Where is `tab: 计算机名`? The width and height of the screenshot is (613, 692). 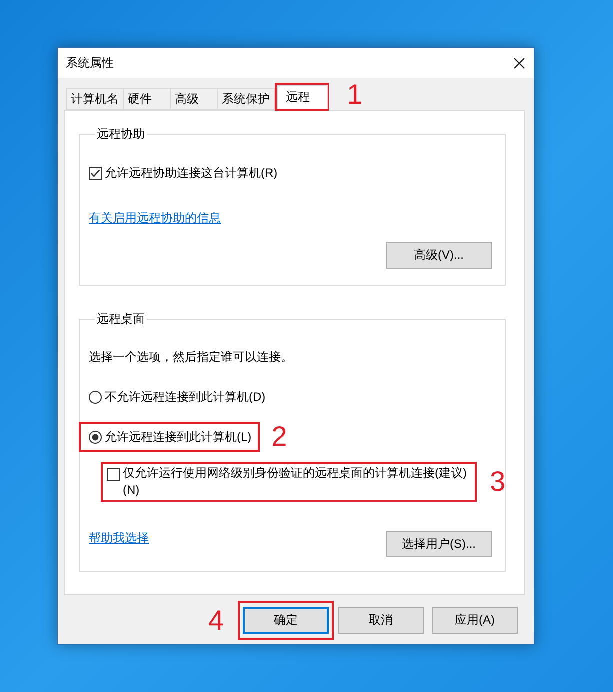
tab: 计算机名 is located at coordinates (95, 99).